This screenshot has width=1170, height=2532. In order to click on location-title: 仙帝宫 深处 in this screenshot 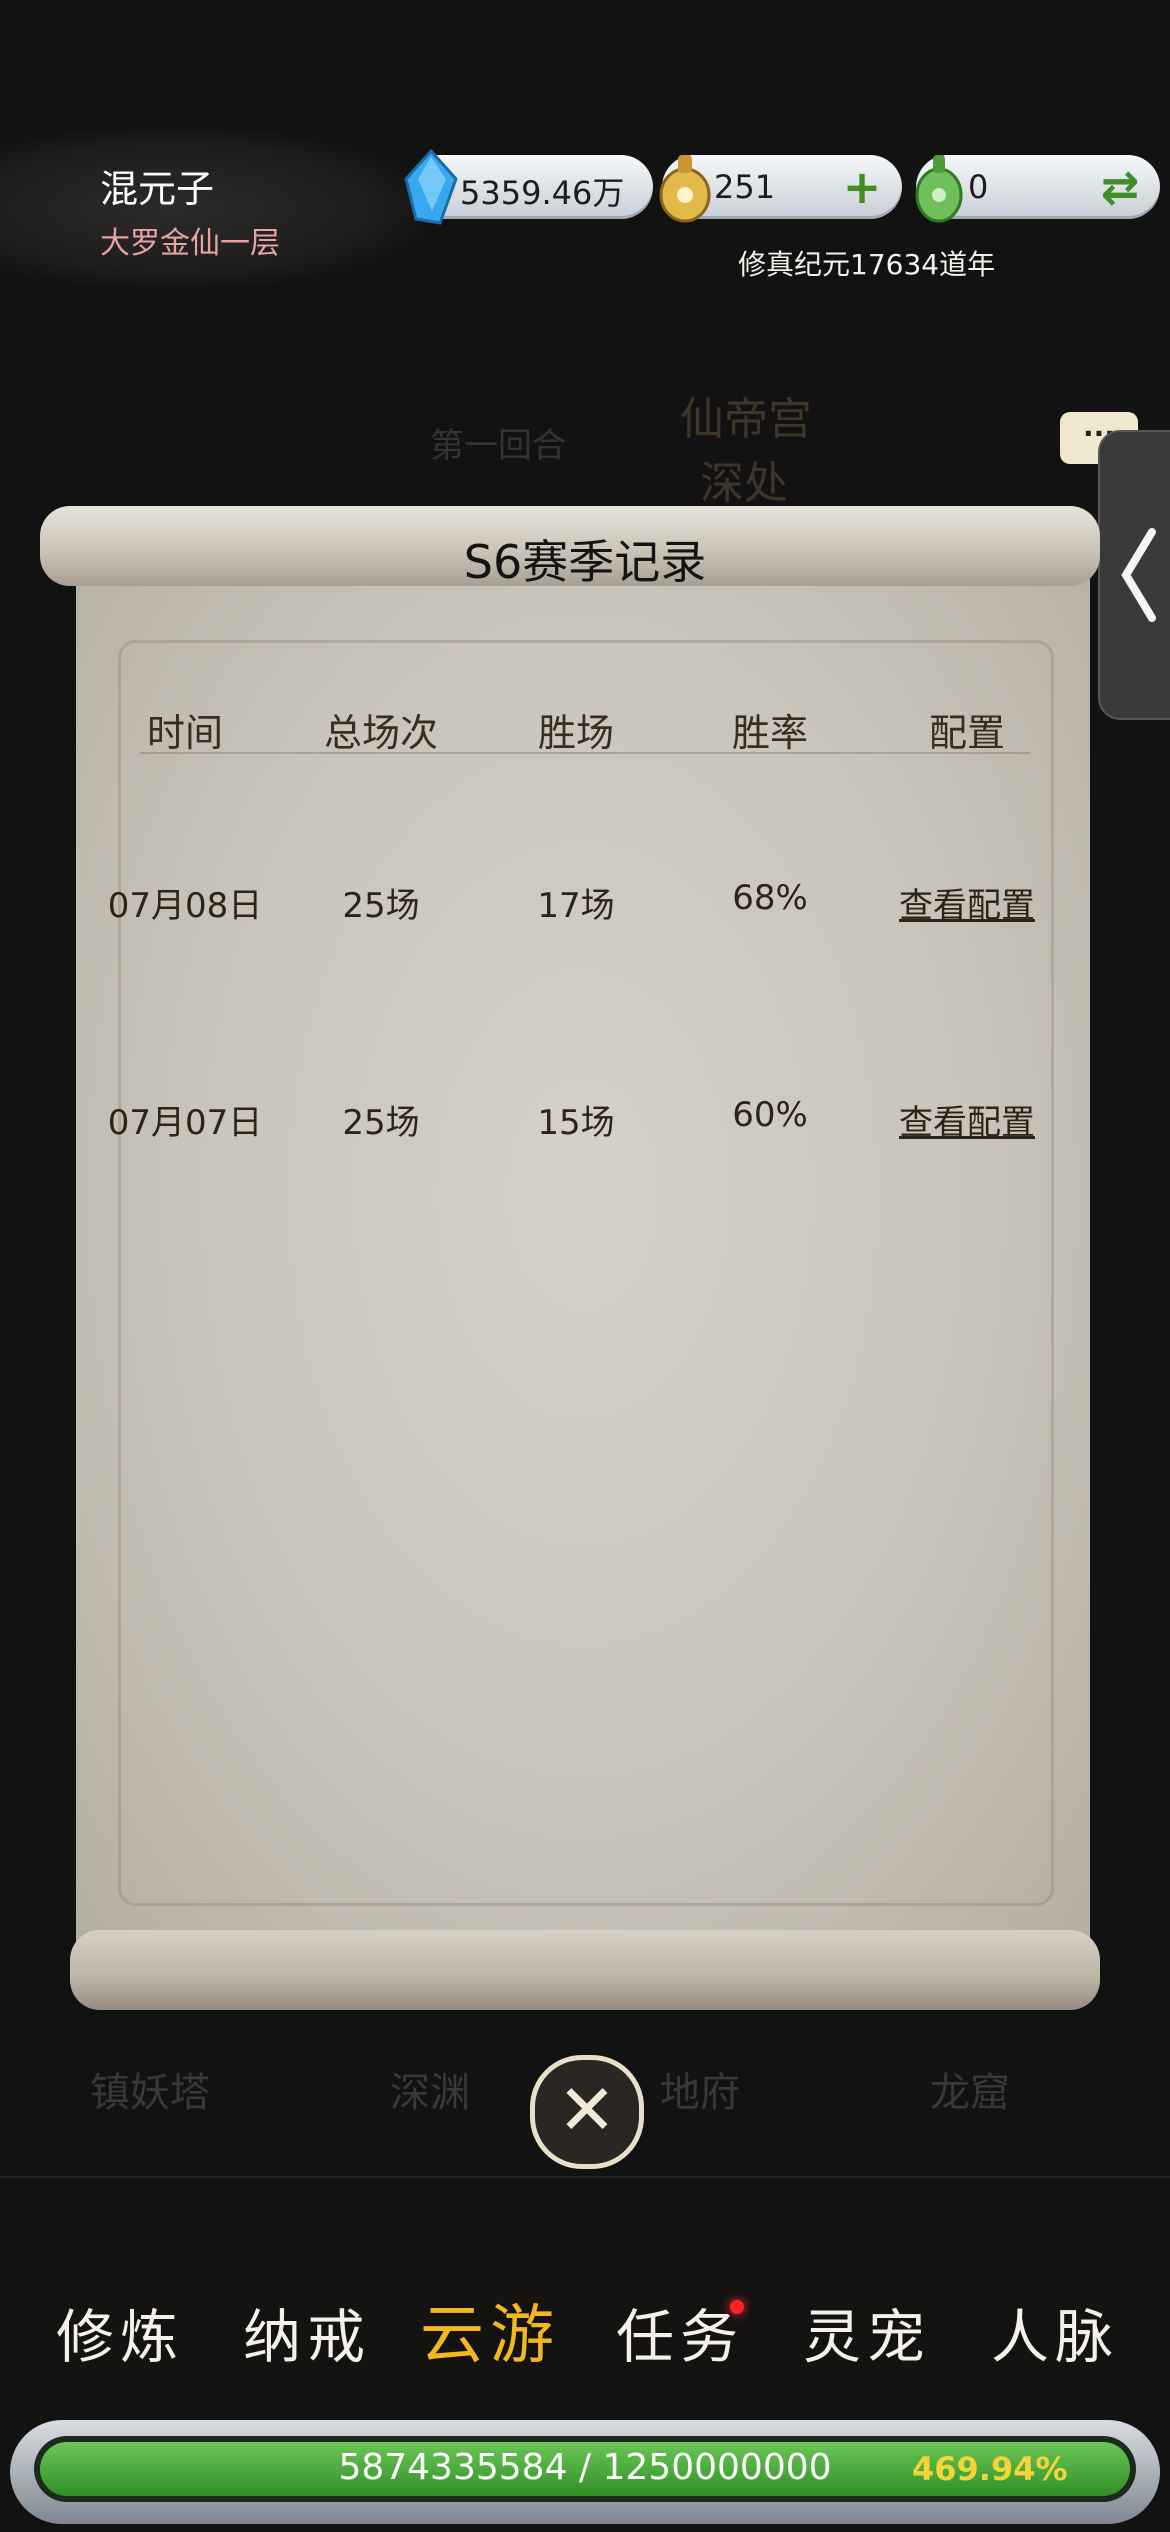, I will do `click(746, 452)`.